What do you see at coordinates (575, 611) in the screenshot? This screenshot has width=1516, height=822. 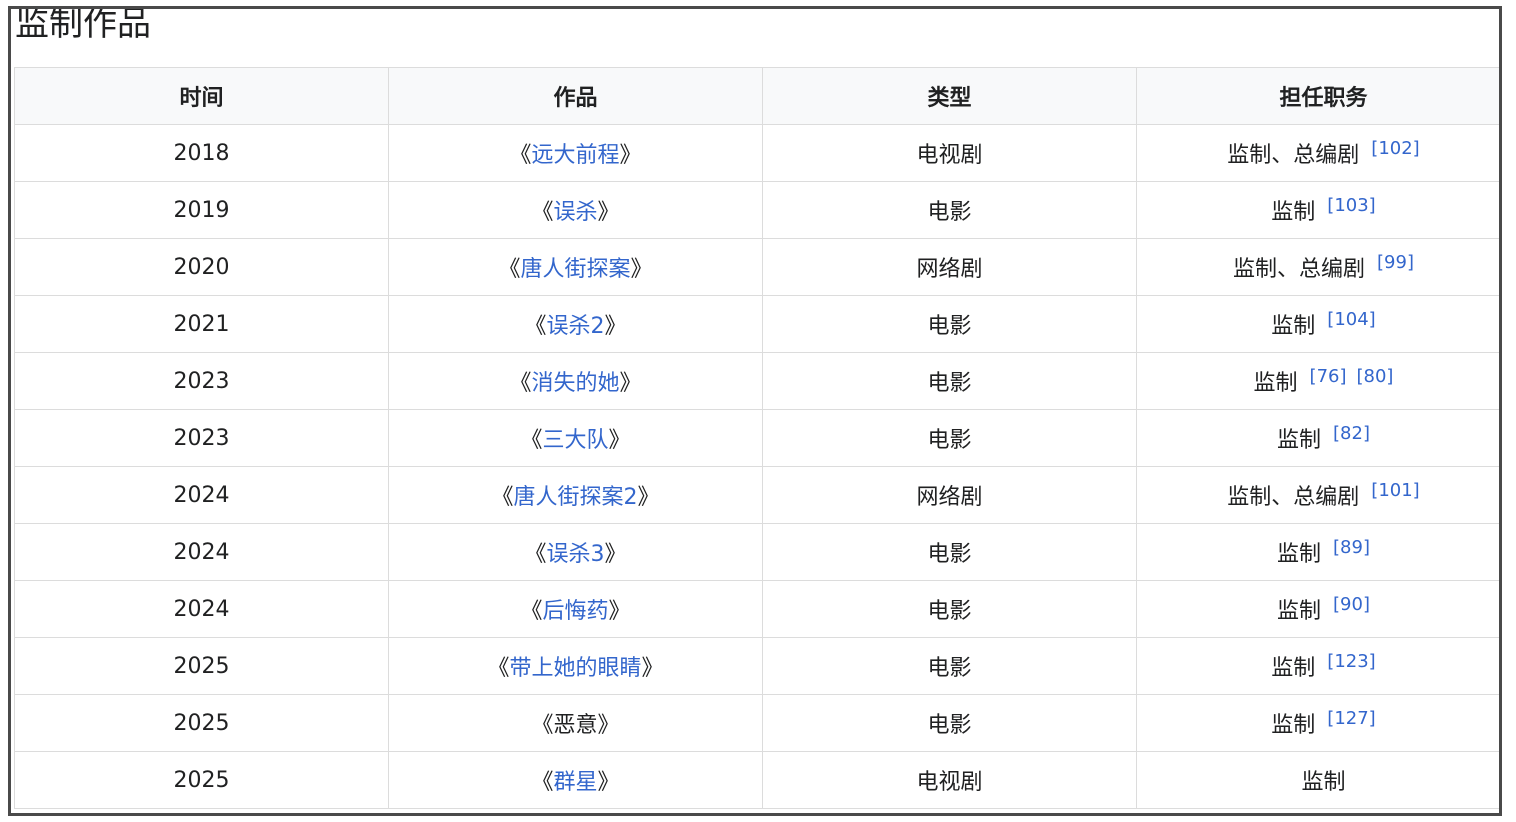 I see `work-title-link: 后悔药` at bounding box center [575, 611].